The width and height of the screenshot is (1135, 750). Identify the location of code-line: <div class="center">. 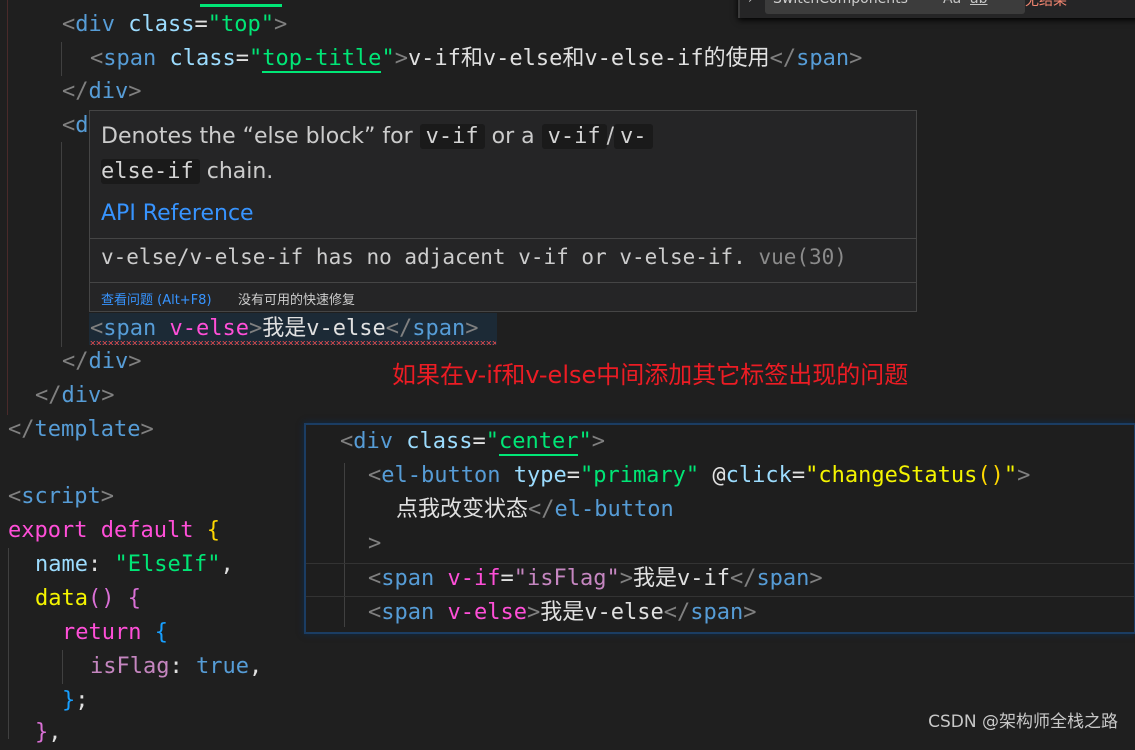
(472, 442).